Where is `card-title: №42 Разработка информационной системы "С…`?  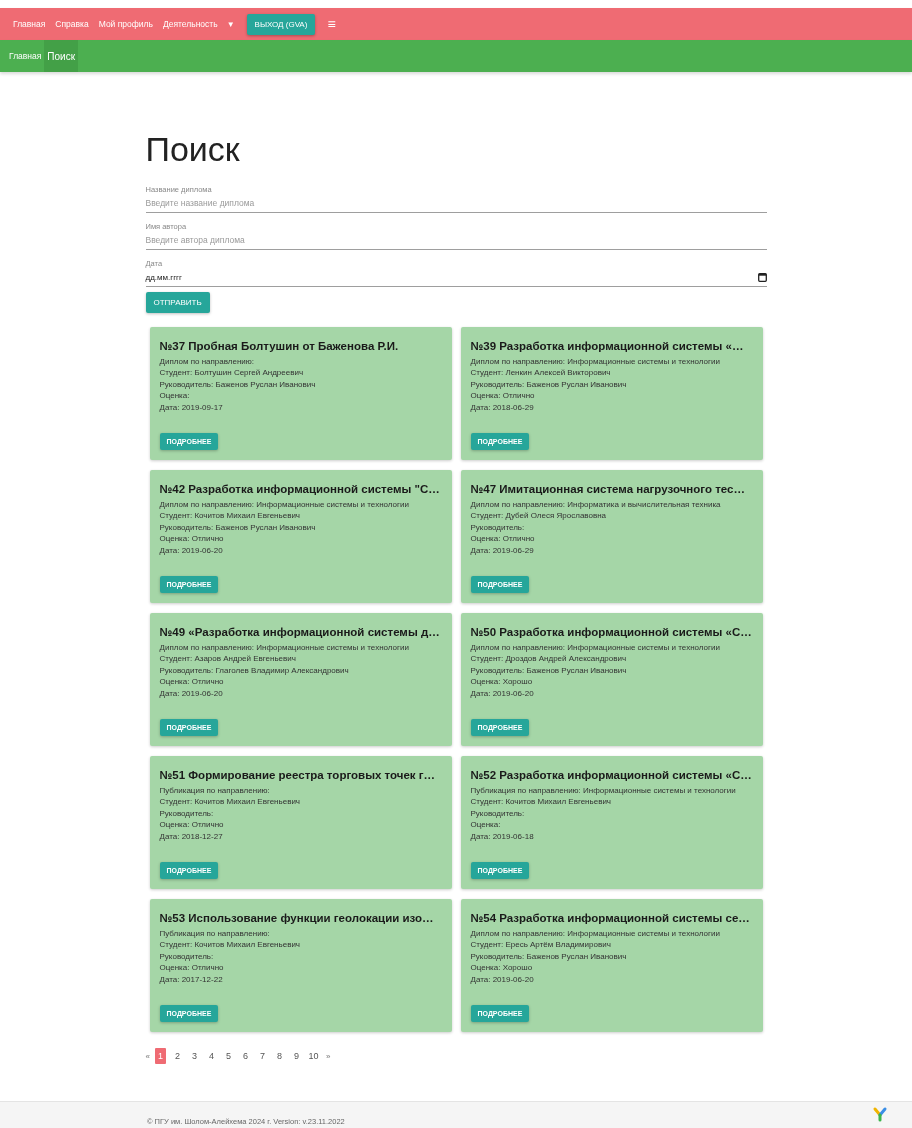
card-title: №42 Разработка информационной системы "С… is located at coordinates (299, 489).